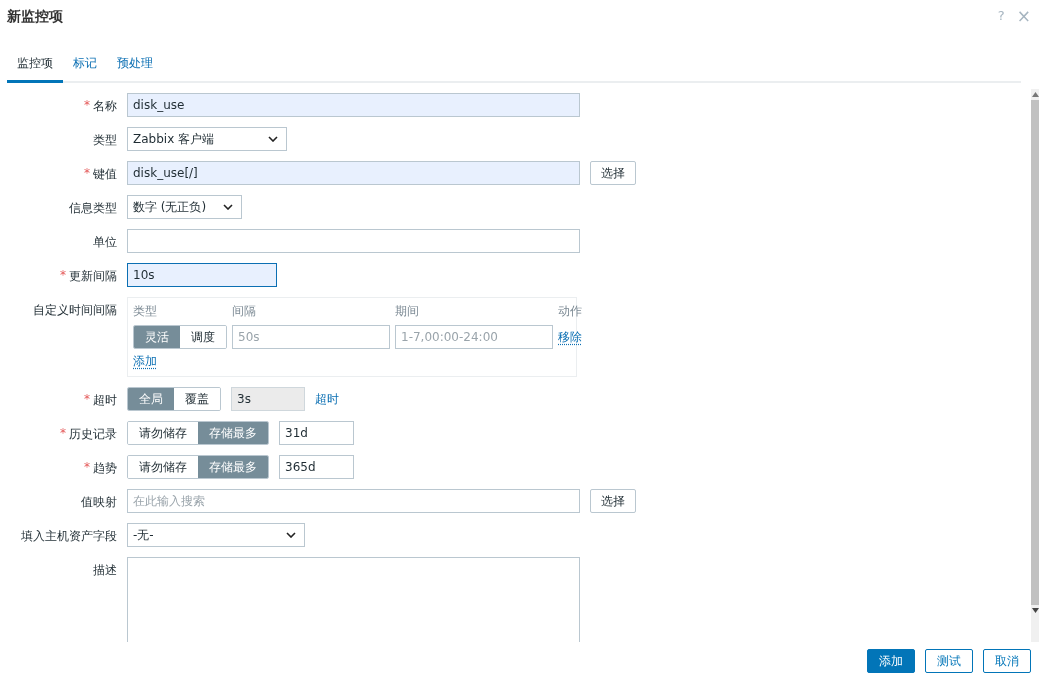 The width and height of the screenshot is (1039, 682). I want to click on scroll-up-icon, so click(1035, 94).